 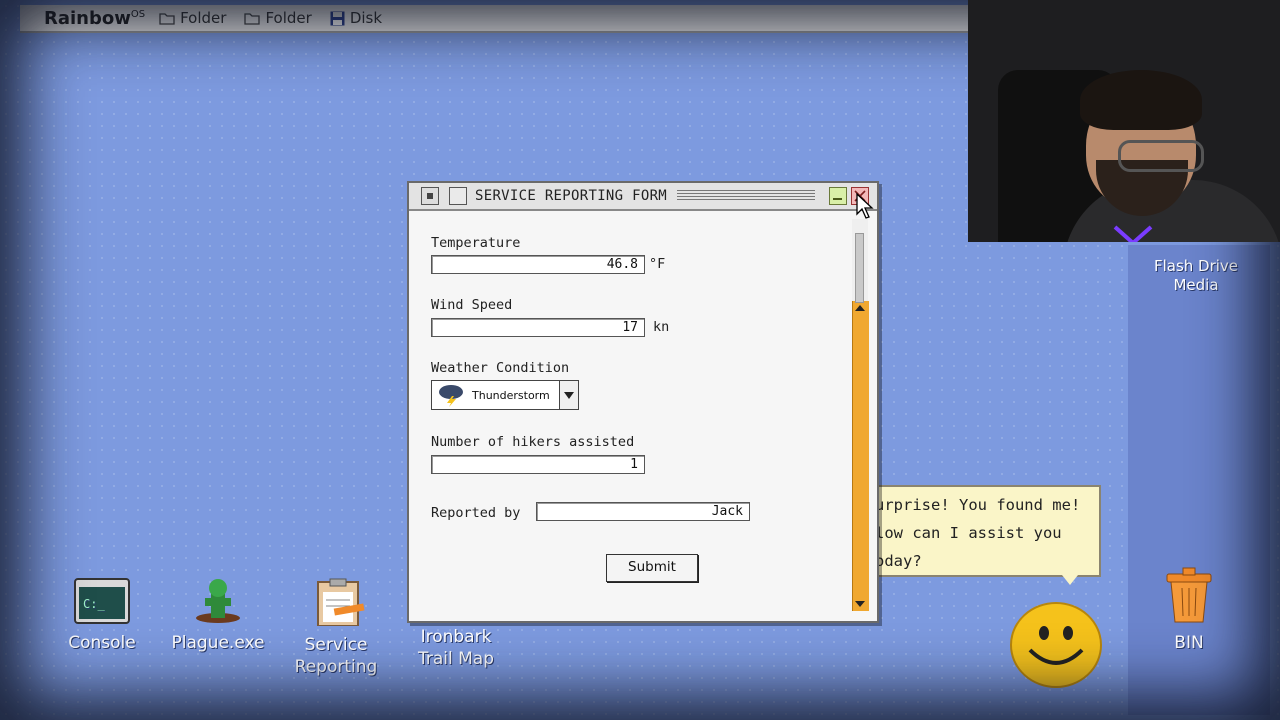 I want to click on menu-disk-label: Disk, so click(x=366, y=18).